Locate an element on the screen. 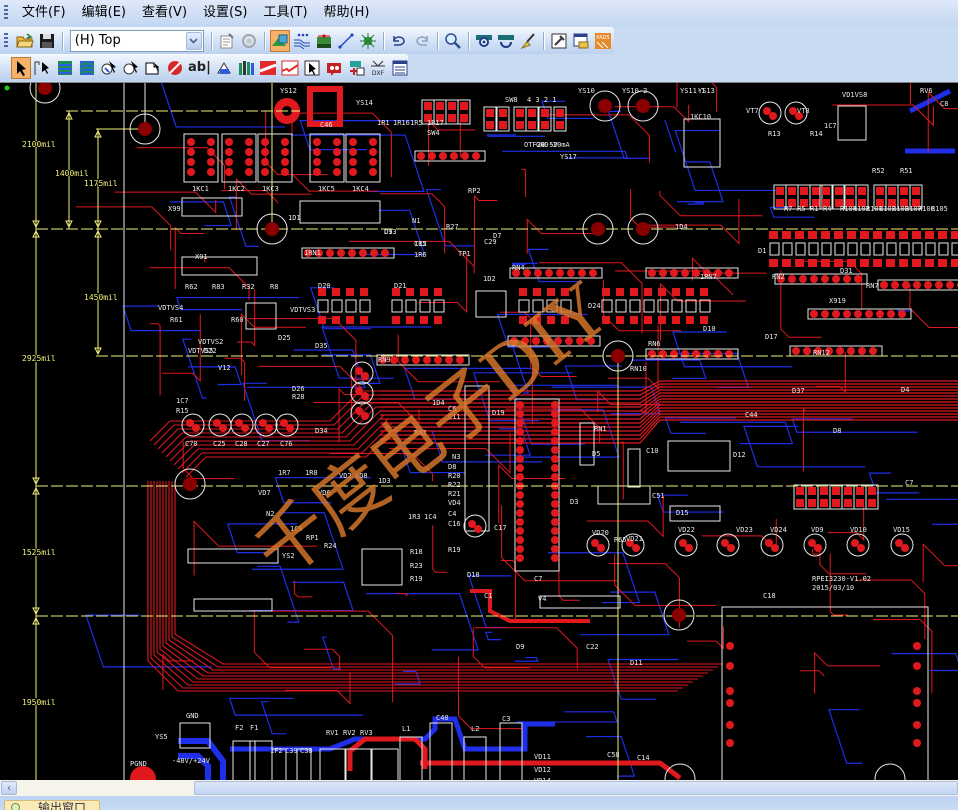  from-library-button is located at coordinates (224, 68).